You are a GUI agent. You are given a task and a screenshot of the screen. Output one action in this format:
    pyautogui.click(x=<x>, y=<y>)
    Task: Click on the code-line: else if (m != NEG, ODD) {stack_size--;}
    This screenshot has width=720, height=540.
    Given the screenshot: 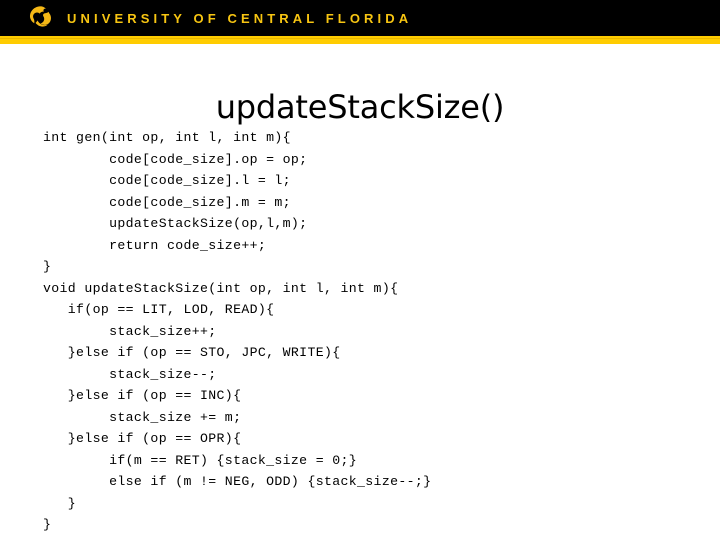 What is the action you would take?
    pyautogui.click(x=237, y=481)
    